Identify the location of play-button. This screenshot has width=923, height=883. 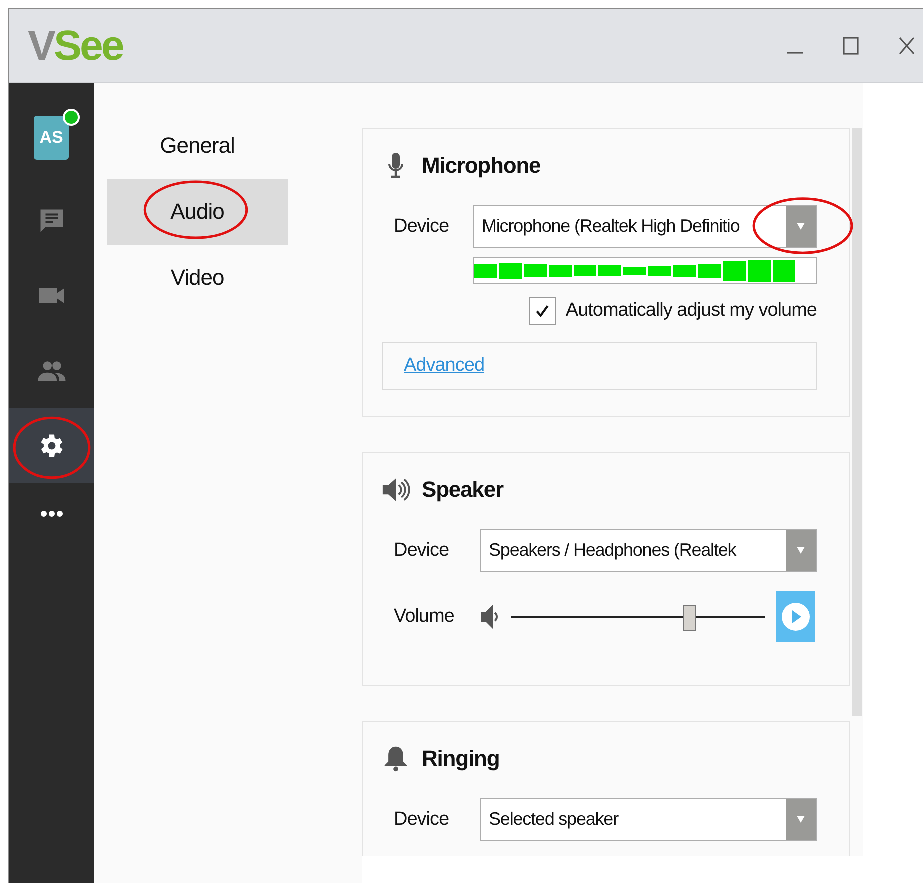
(795, 616).